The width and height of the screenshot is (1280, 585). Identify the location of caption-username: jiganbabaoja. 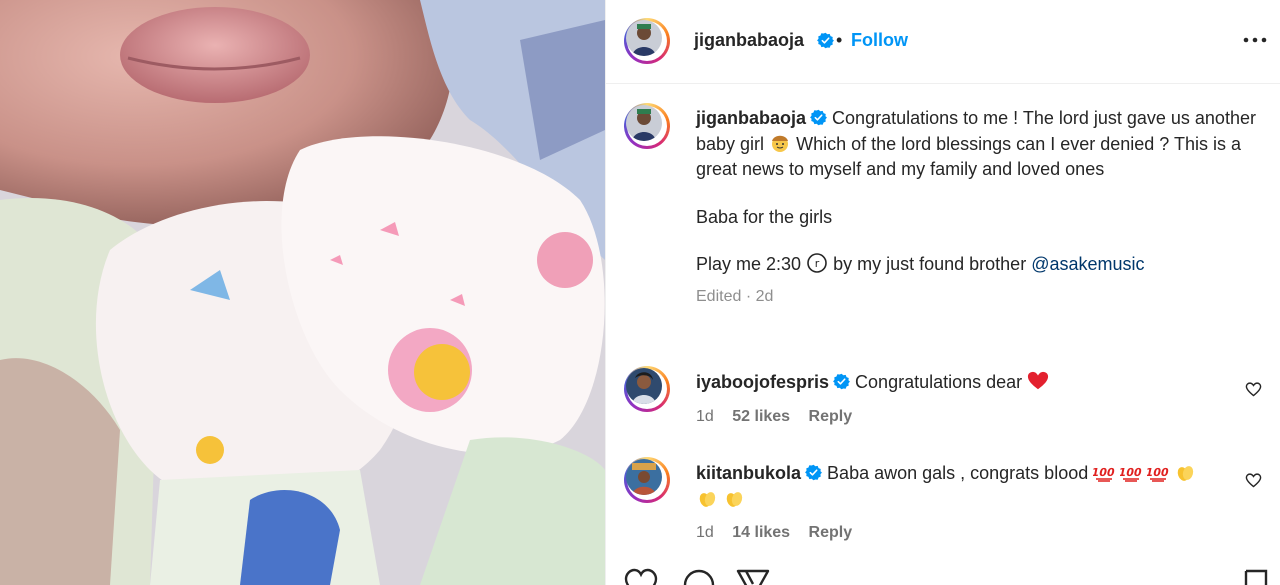
(751, 118).